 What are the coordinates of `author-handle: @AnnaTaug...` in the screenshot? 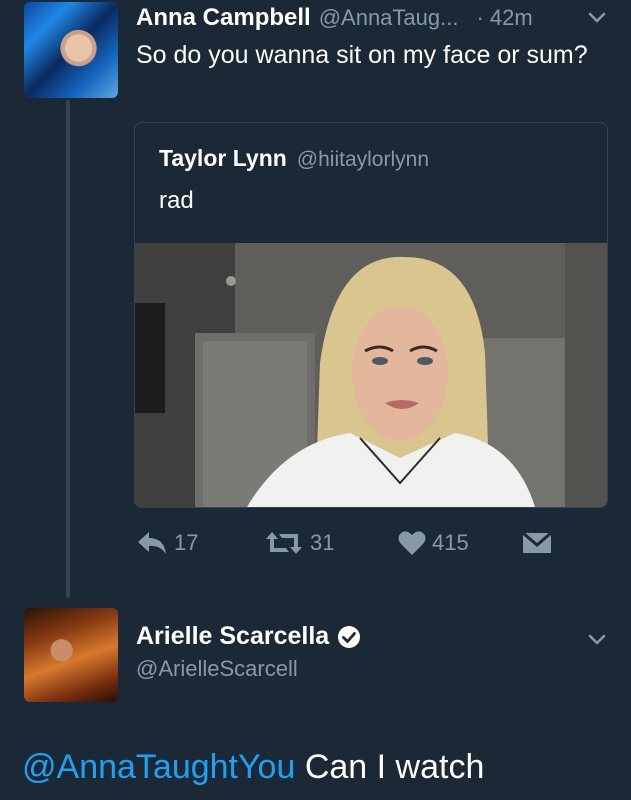 It's located at (389, 18).